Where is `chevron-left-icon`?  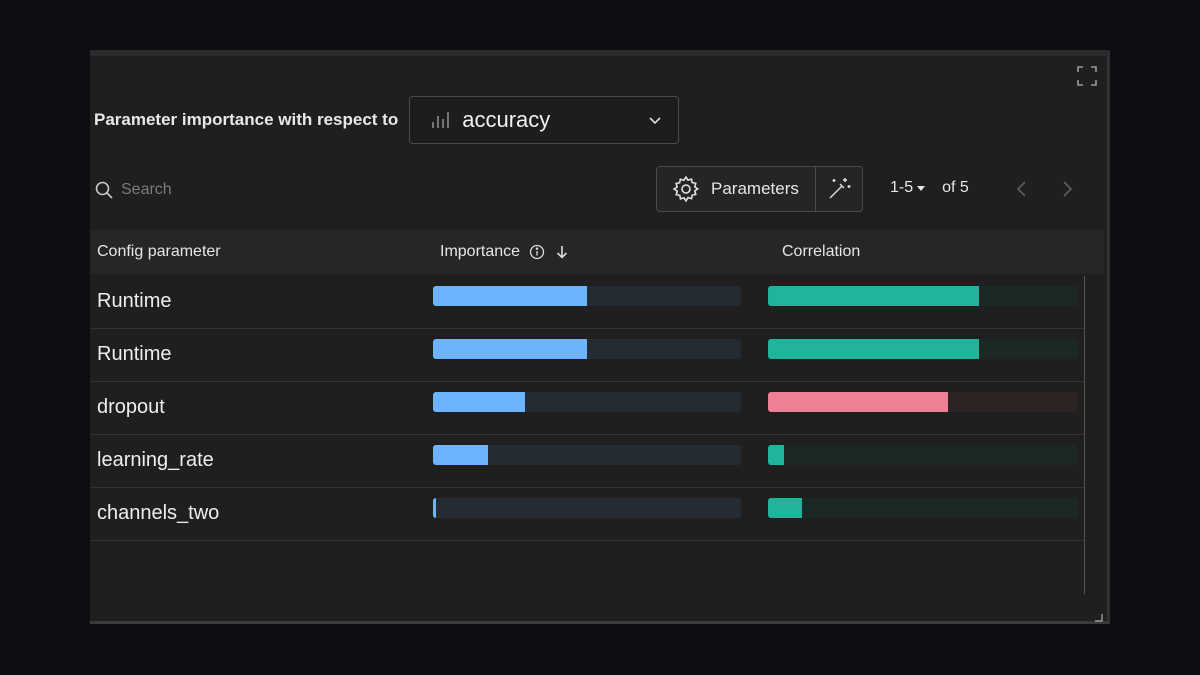
chevron-left-icon is located at coordinates (1022, 189).